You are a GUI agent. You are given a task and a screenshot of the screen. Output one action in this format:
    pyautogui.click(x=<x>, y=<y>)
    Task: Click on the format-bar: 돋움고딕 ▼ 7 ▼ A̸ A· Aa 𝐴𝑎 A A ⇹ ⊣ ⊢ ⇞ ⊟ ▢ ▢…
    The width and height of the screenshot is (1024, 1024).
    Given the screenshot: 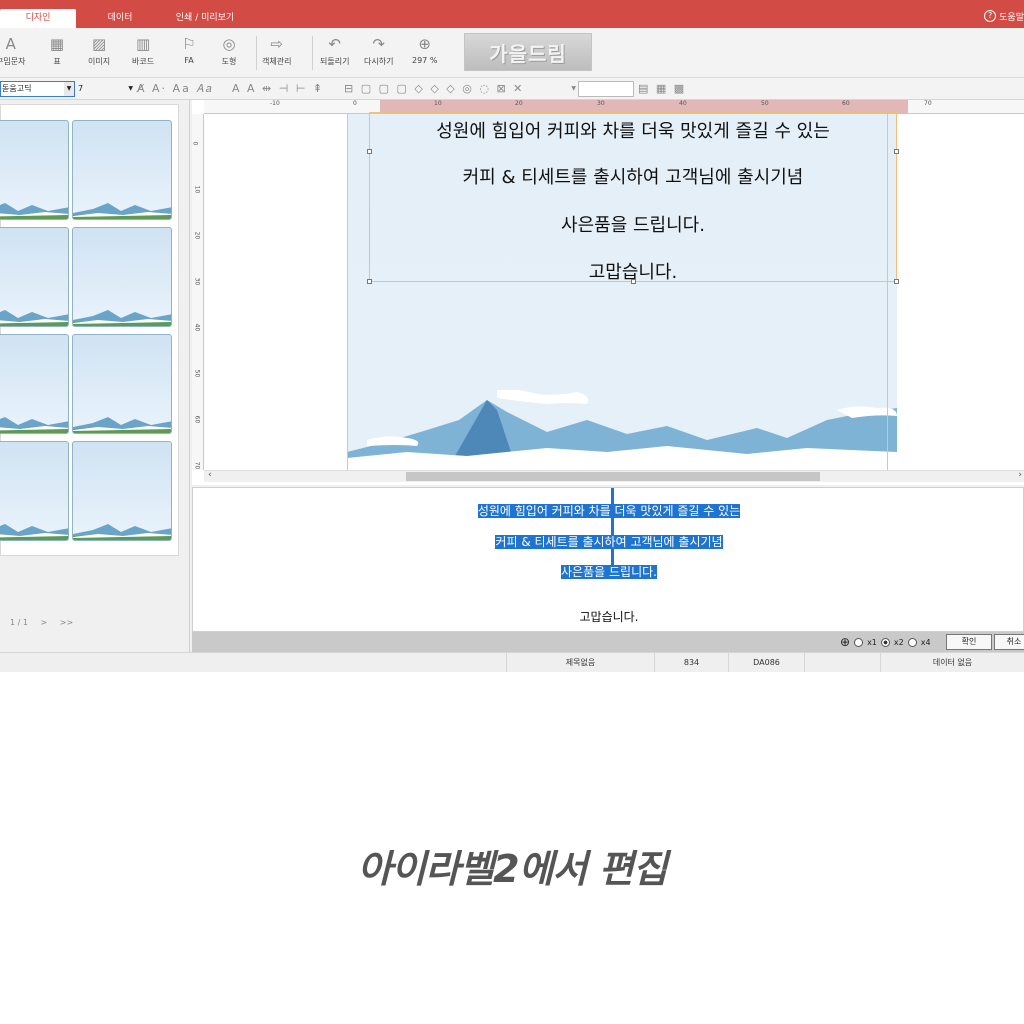 What is the action you would take?
    pyautogui.click(x=512, y=89)
    